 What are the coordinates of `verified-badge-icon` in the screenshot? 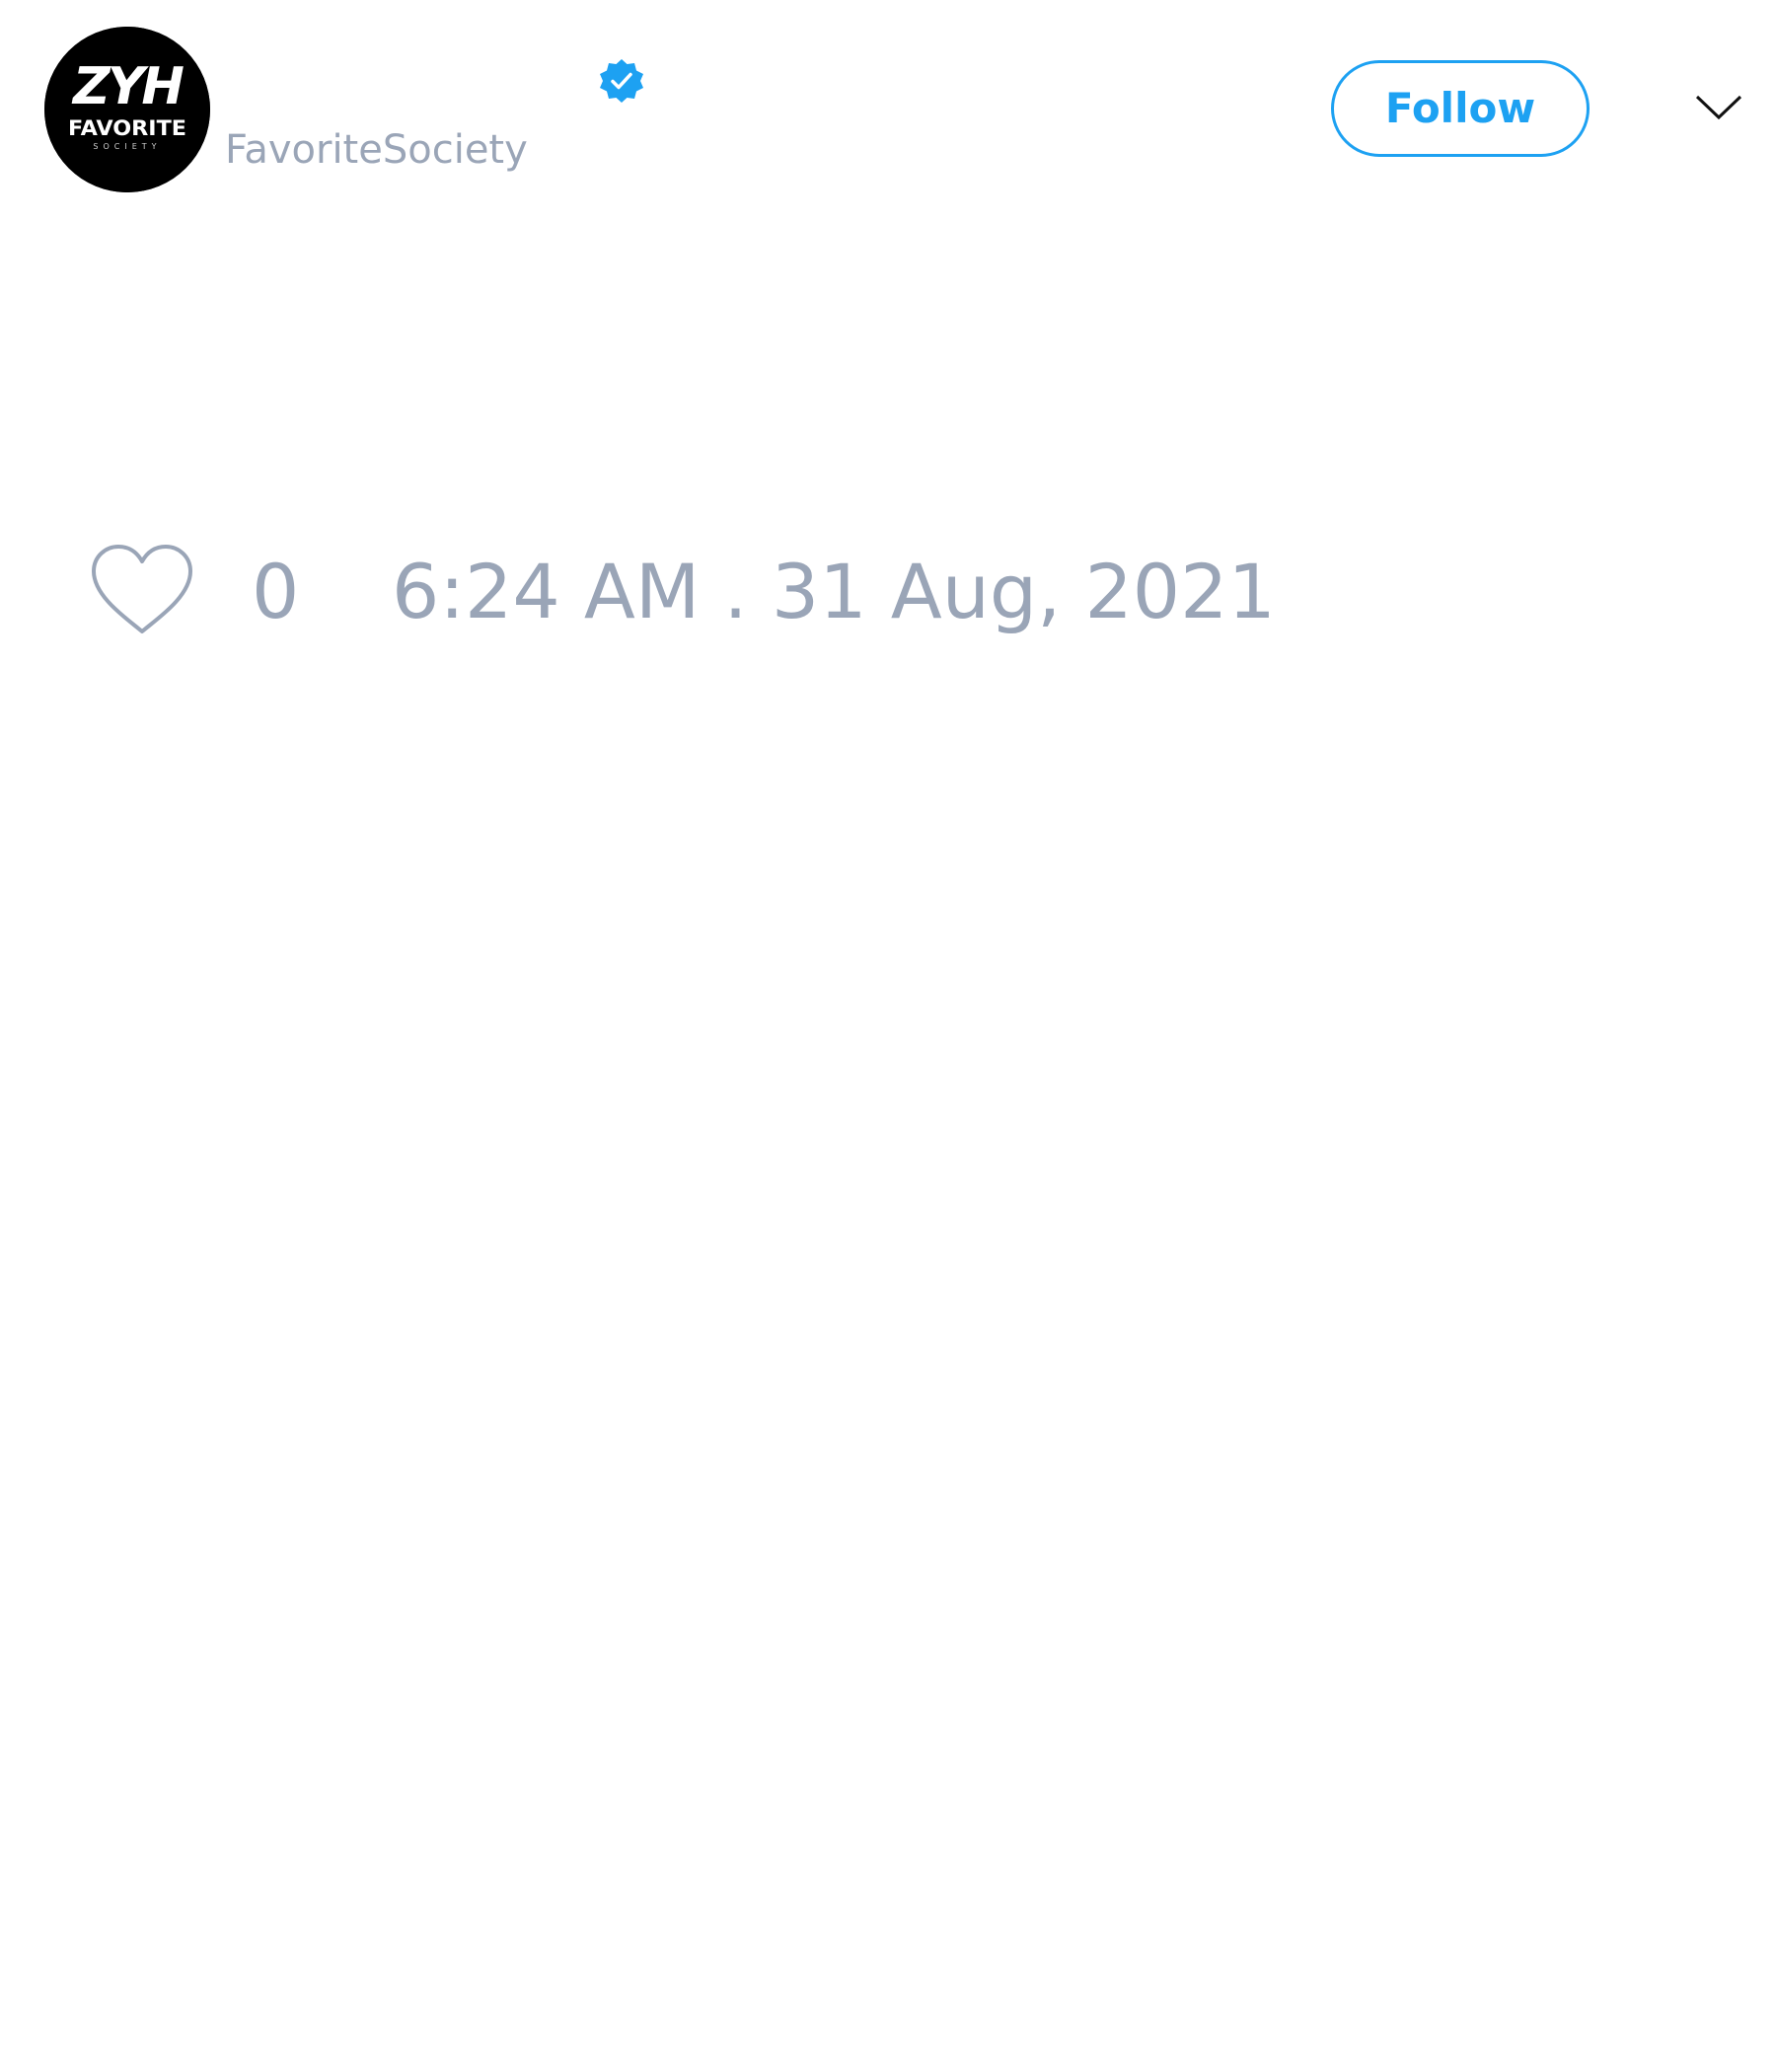 It's located at (621, 81).